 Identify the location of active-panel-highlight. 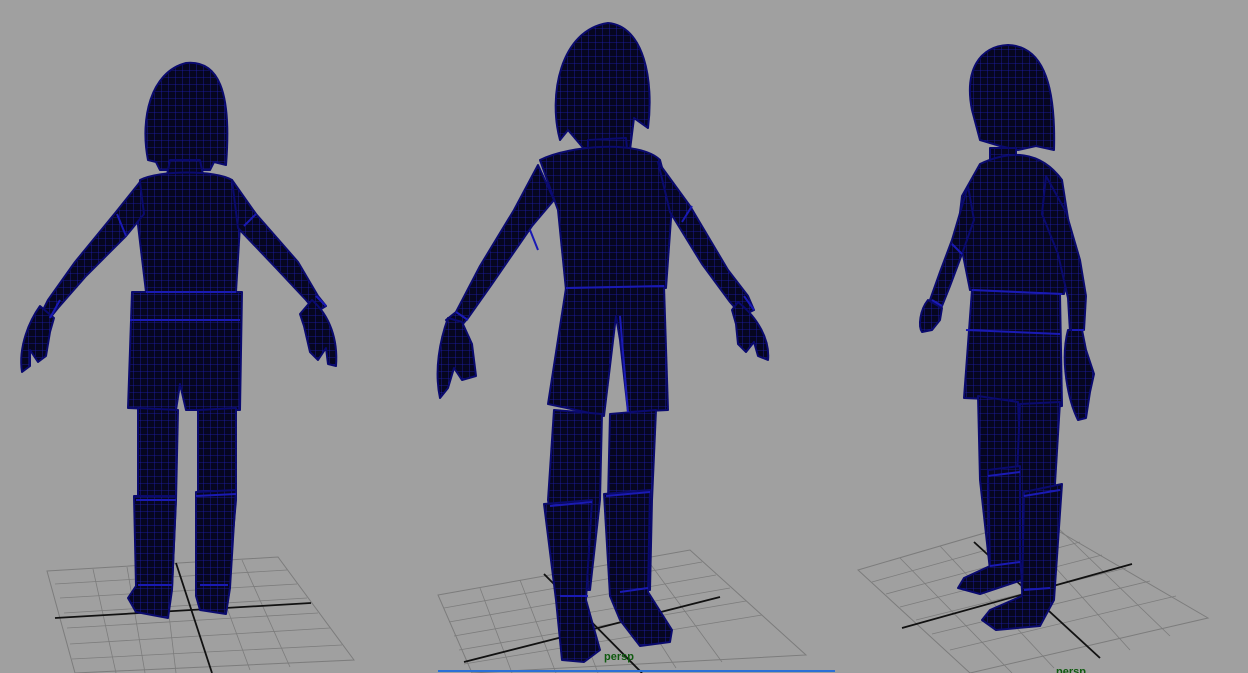
(636, 671).